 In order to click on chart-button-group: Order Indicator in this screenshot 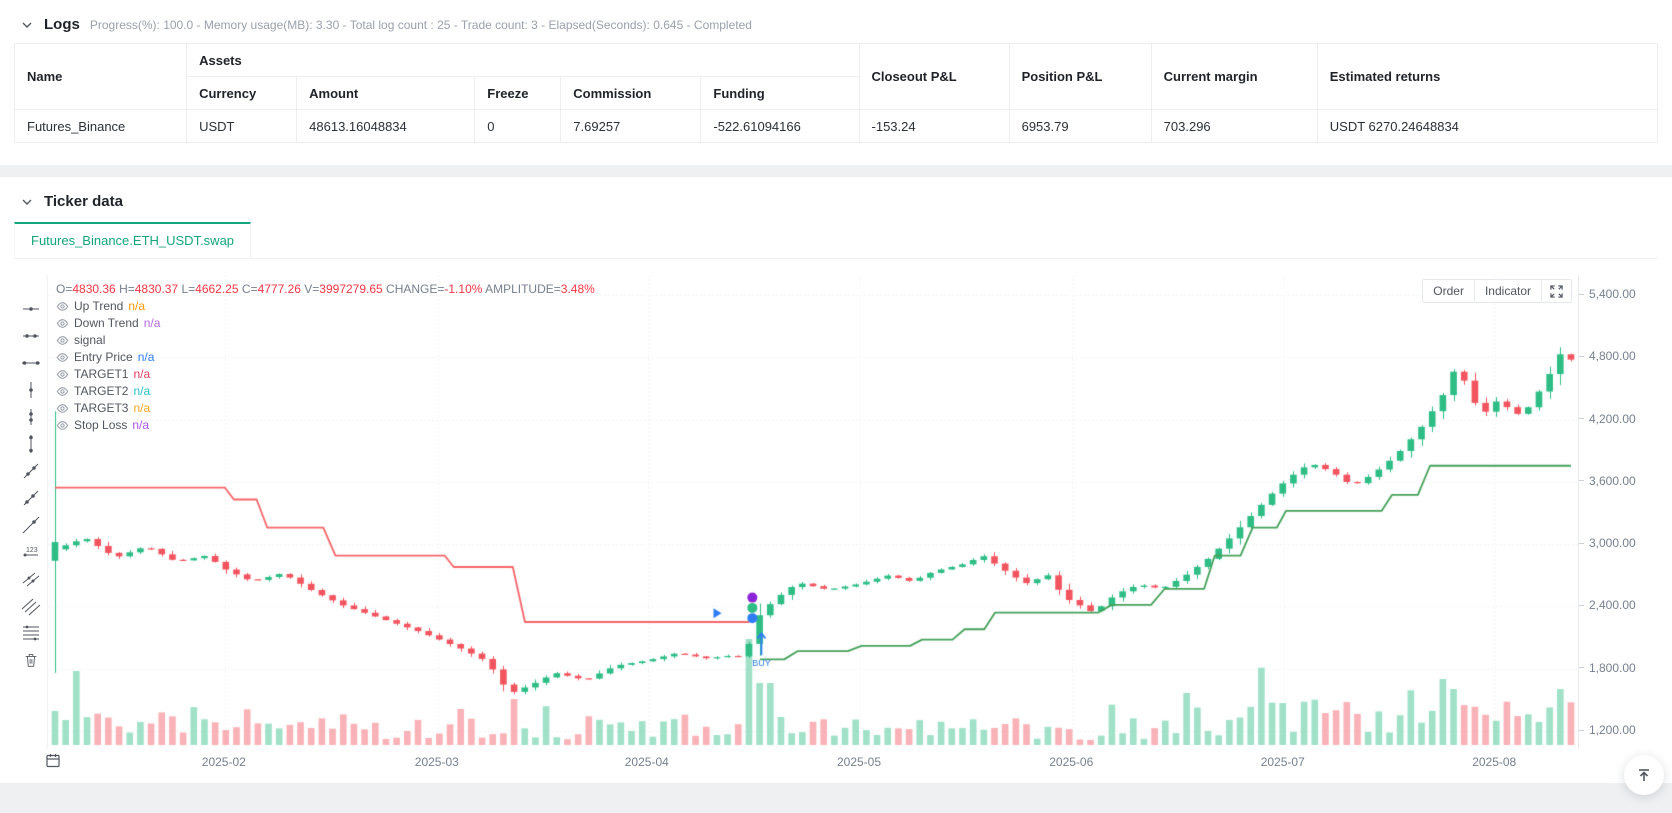, I will do `click(1497, 291)`.